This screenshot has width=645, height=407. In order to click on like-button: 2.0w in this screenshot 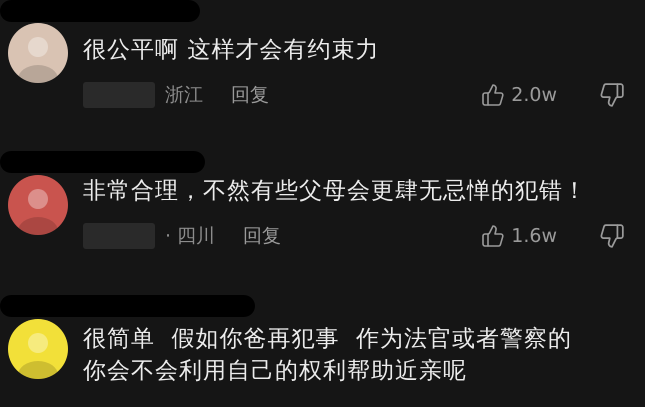, I will do `click(519, 95)`.